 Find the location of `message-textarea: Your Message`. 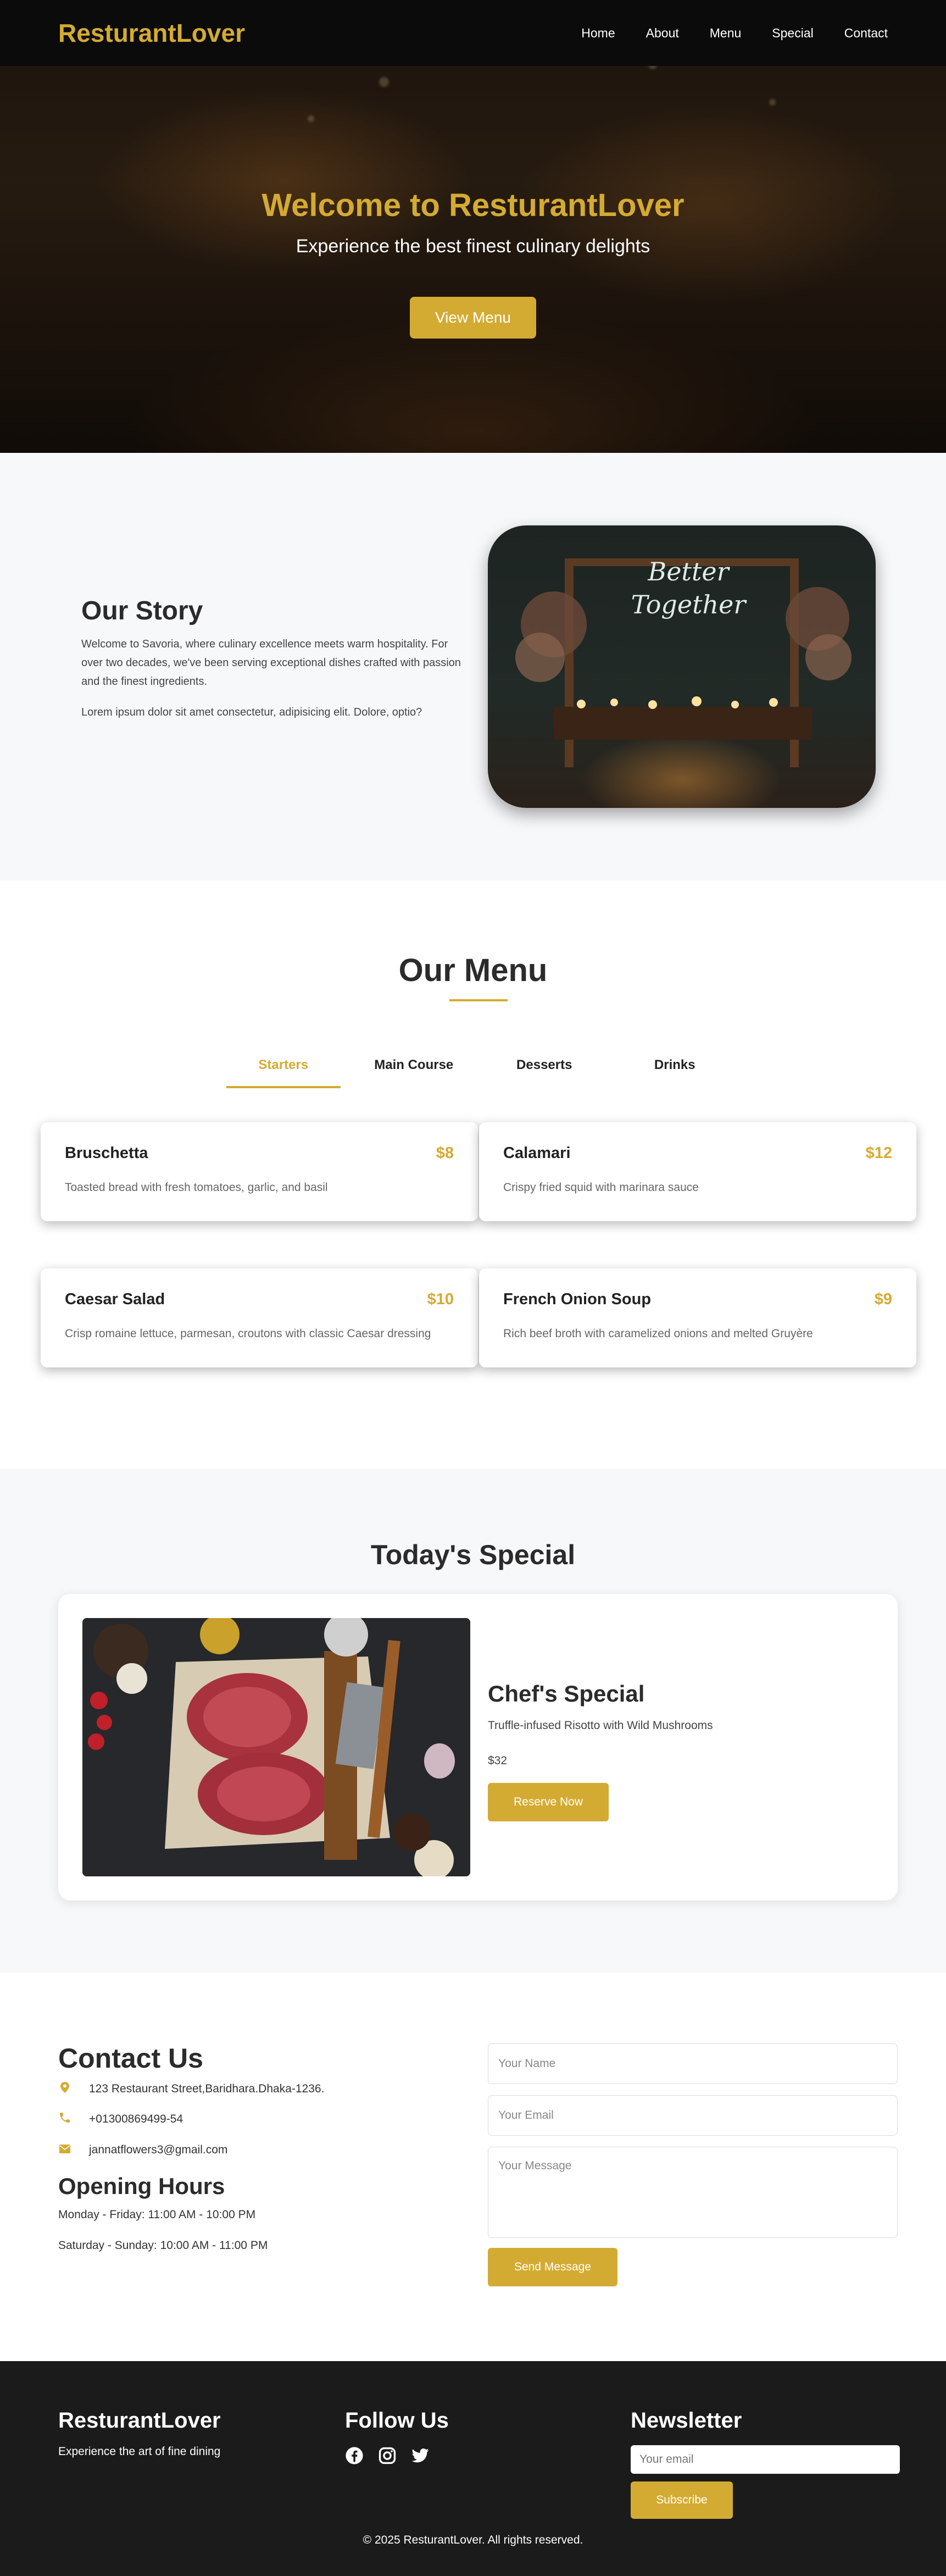

message-textarea: Your Message is located at coordinates (693, 2192).